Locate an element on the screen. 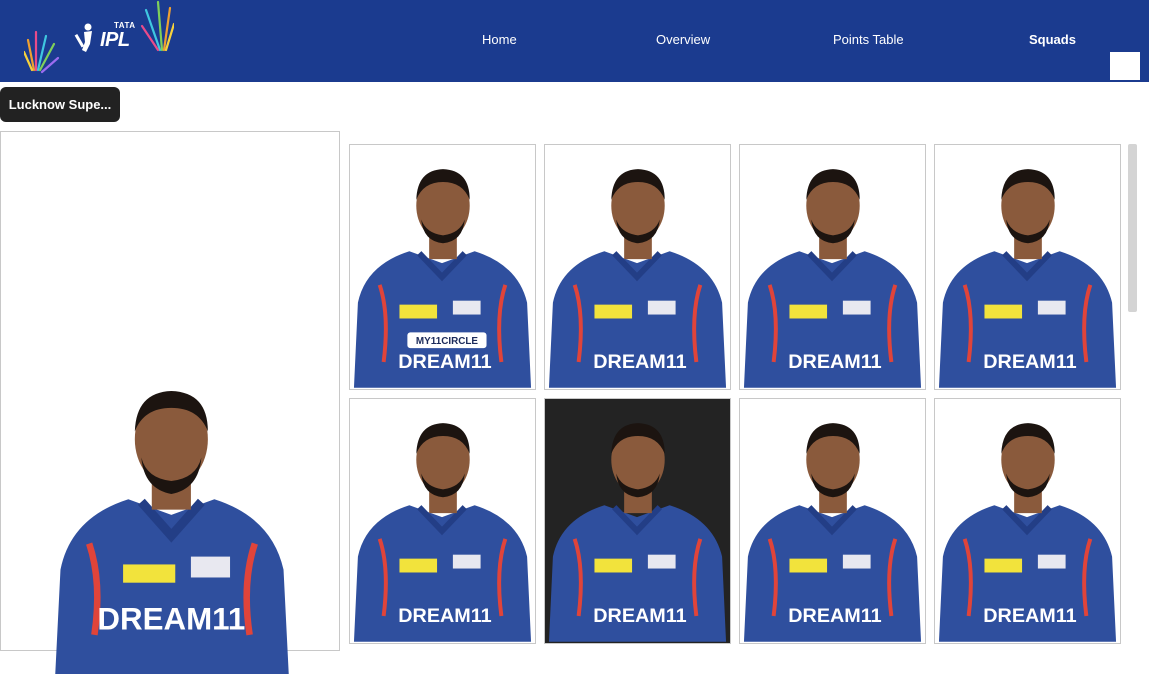 The width and height of the screenshot is (1149, 674). nav-link-points-table: Points Table is located at coordinates (868, 39).